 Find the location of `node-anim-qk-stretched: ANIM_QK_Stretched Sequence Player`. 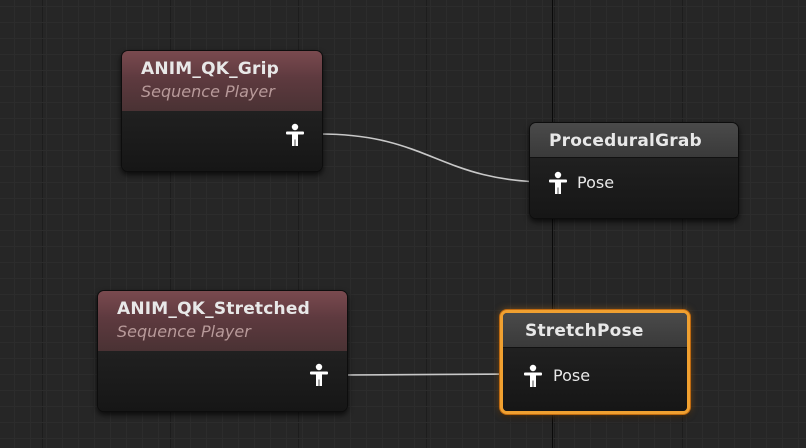

node-anim-qk-stretched: ANIM_QK_Stretched Sequence Player is located at coordinates (222, 351).